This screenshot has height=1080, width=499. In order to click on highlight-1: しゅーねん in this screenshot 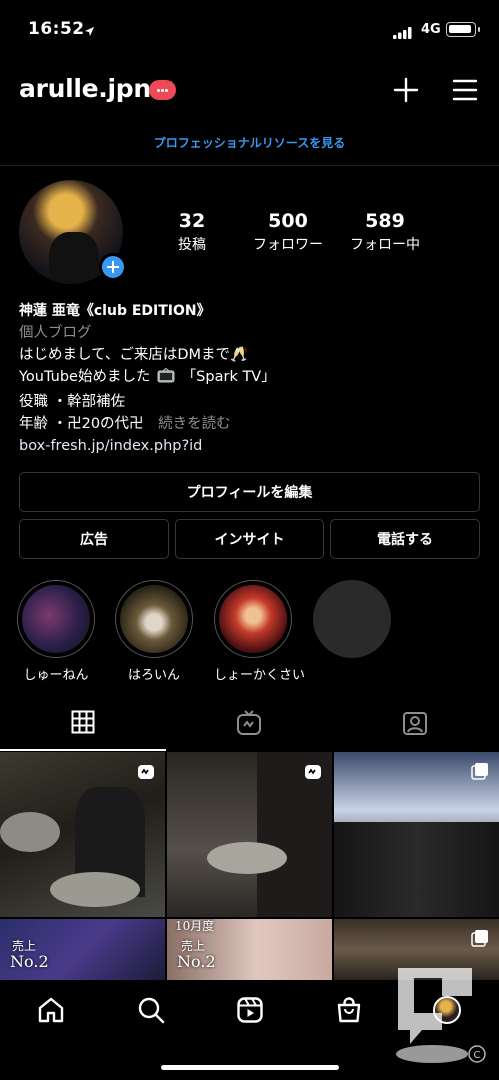, I will do `click(56, 631)`.